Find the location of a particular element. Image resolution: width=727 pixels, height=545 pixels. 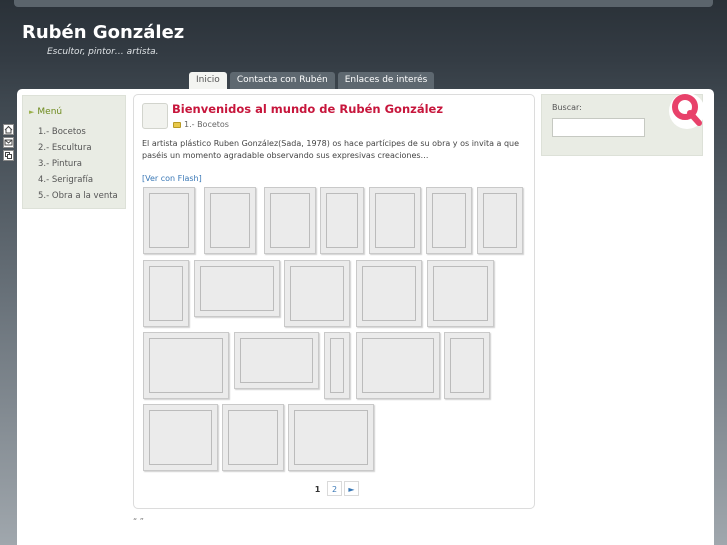

search-magnifier-icon is located at coordinates (681, 115).